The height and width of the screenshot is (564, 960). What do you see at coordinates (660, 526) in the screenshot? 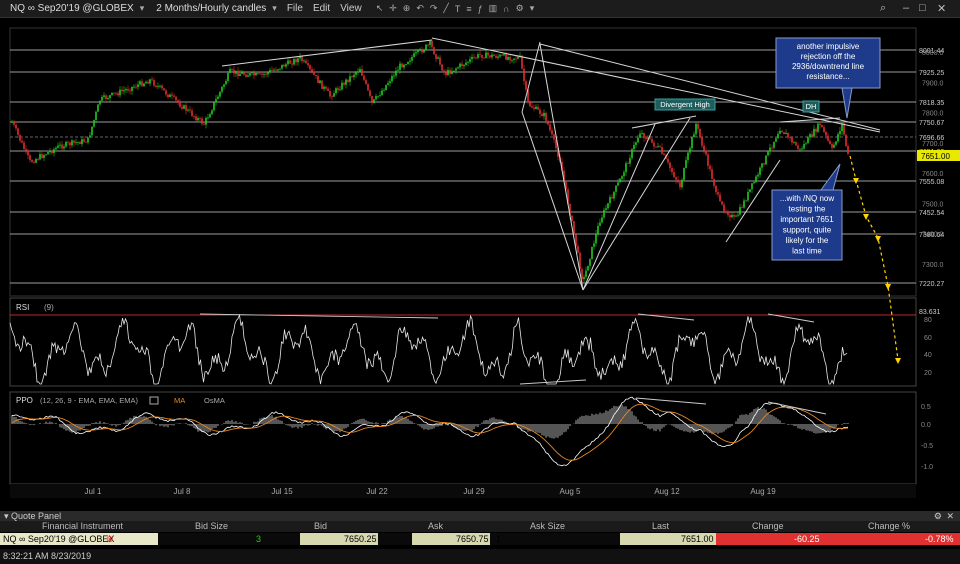
I see `col-last: Last` at bounding box center [660, 526].